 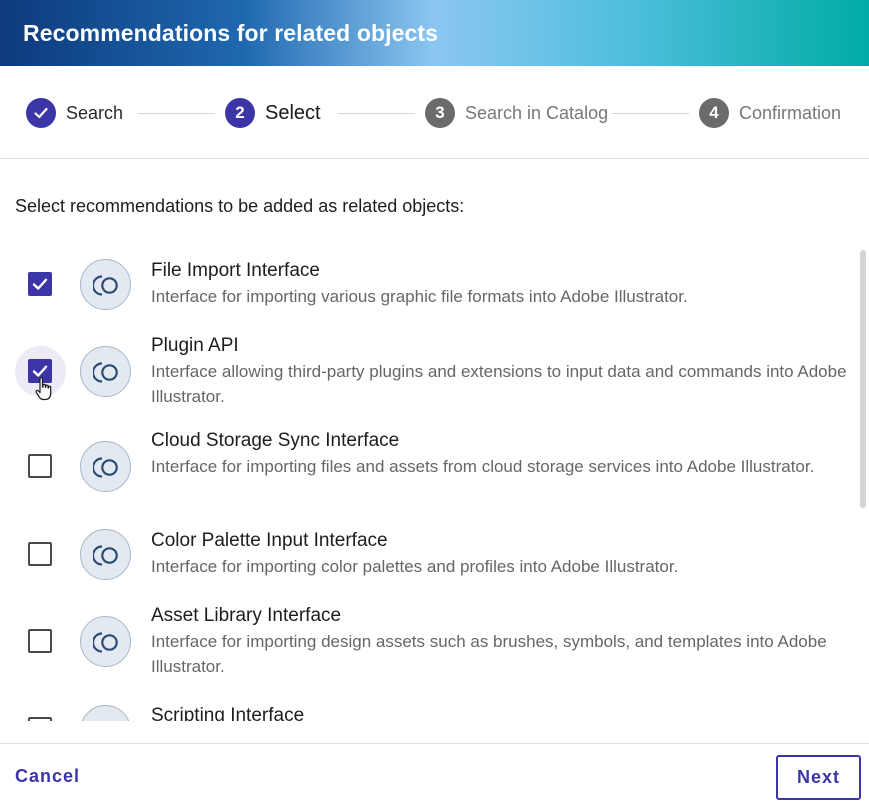 I want to click on hand-cursor-icon, so click(x=43, y=389).